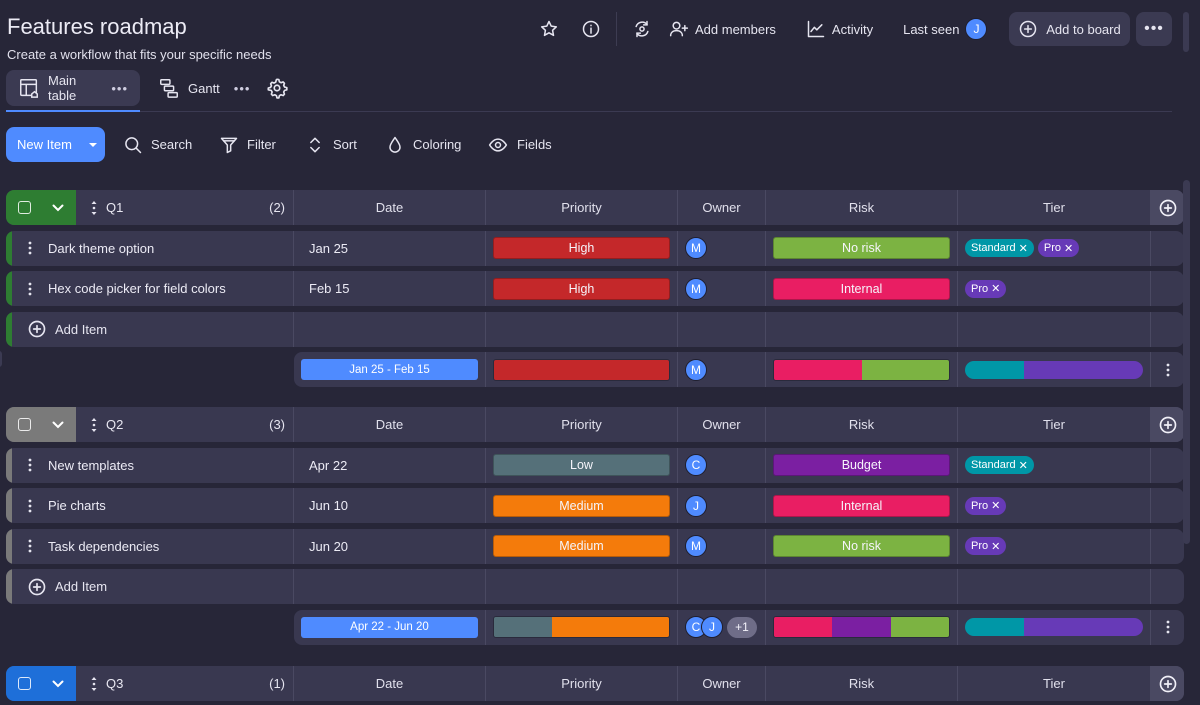 Image resolution: width=1200 pixels, height=705 pixels. I want to click on owner-avatar: C, so click(696, 465).